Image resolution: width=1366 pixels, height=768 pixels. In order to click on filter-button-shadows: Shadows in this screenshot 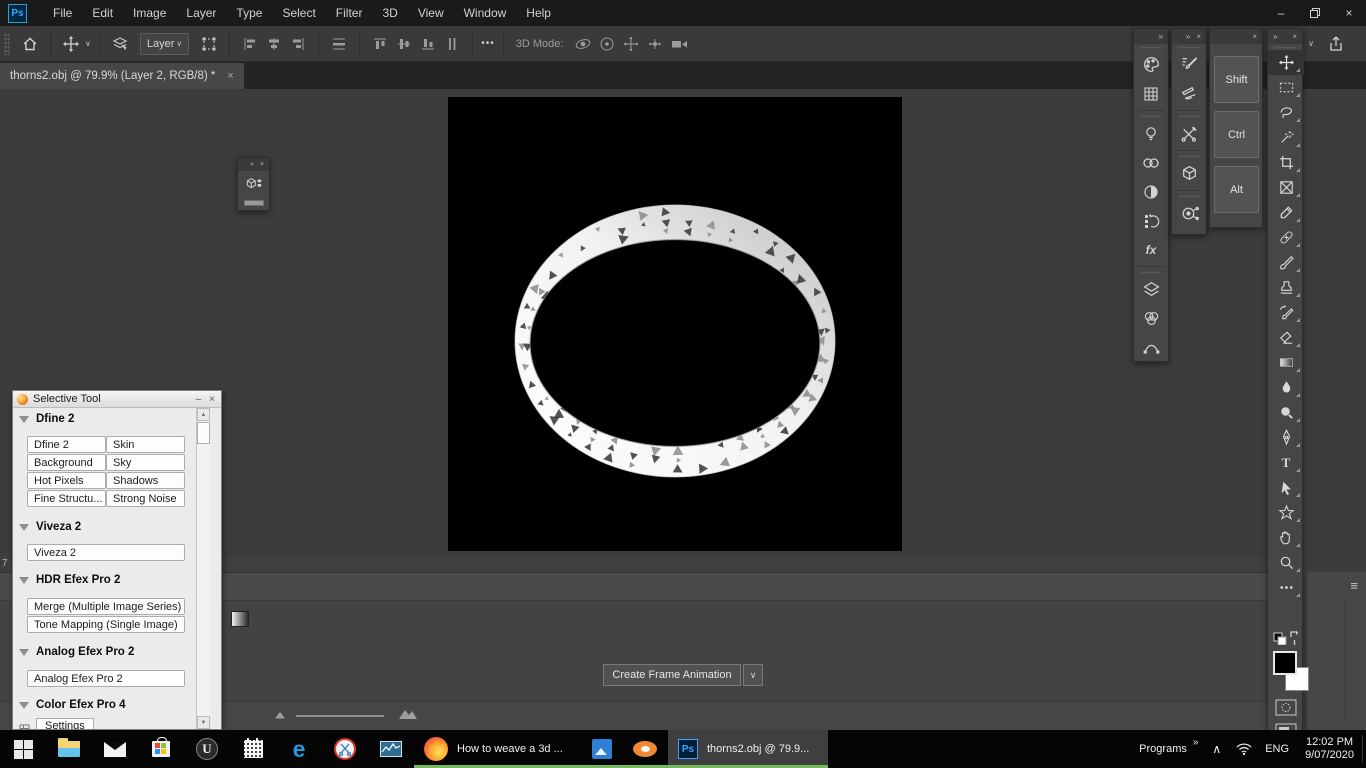, I will do `click(145, 480)`.